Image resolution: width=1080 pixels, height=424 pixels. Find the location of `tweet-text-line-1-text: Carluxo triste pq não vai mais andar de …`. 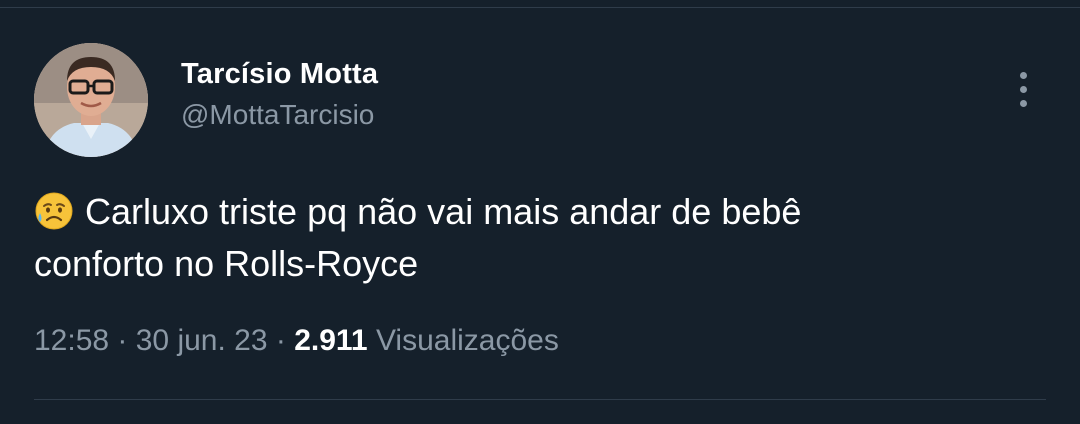

tweet-text-line-1-text: Carluxo triste pq não vai mais andar de … is located at coordinates (443, 211).